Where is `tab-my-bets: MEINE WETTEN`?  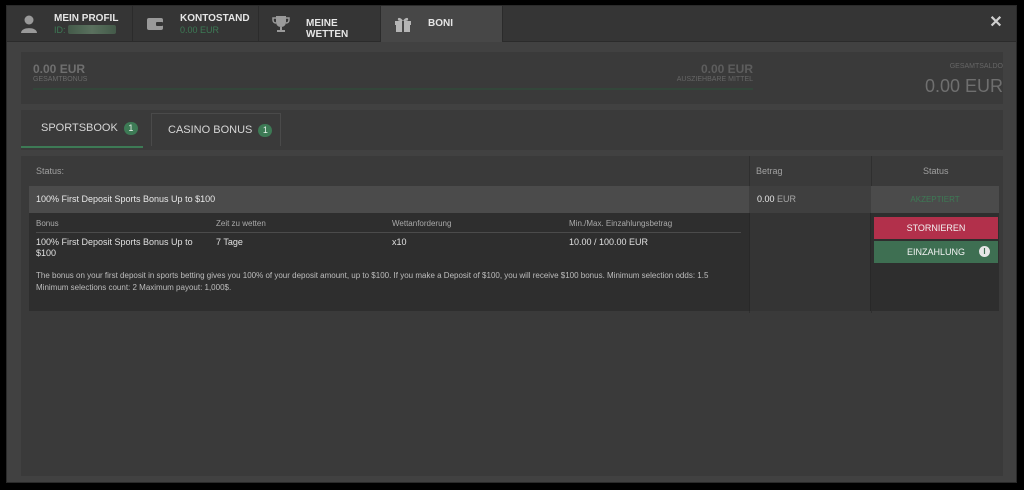 tab-my-bets: MEINE WETTEN is located at coordinates (320, 24).